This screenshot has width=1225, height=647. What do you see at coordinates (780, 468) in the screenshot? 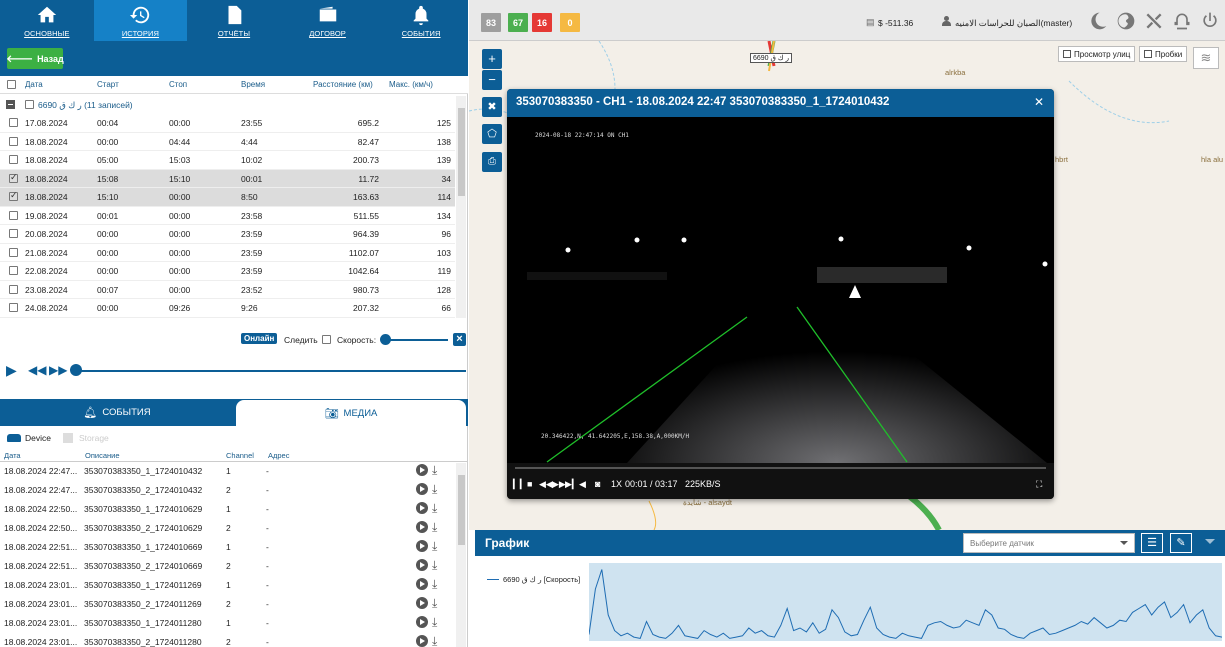
I see `video-progress` at bounding box center [780, 468].